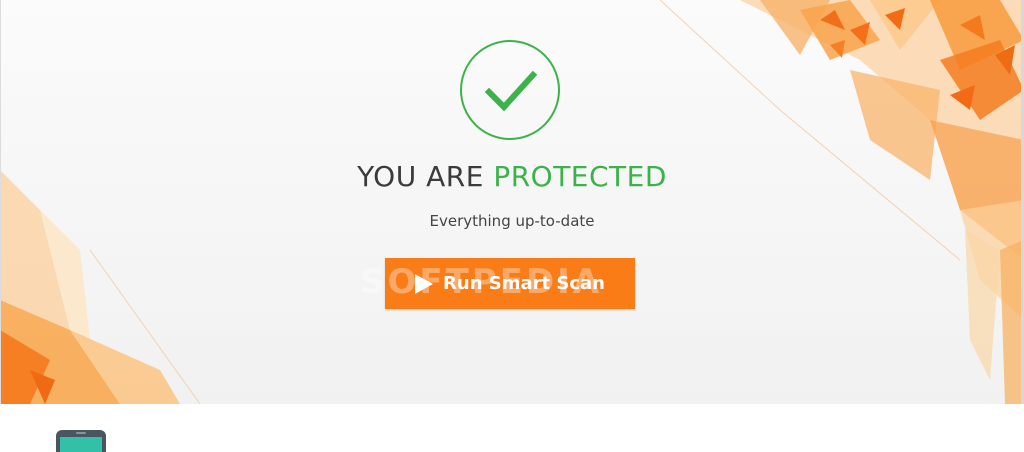  Describe the element at coordinates (425, 176) in the screenshot. I see `headline-prefix: YOU ARE` at that location.